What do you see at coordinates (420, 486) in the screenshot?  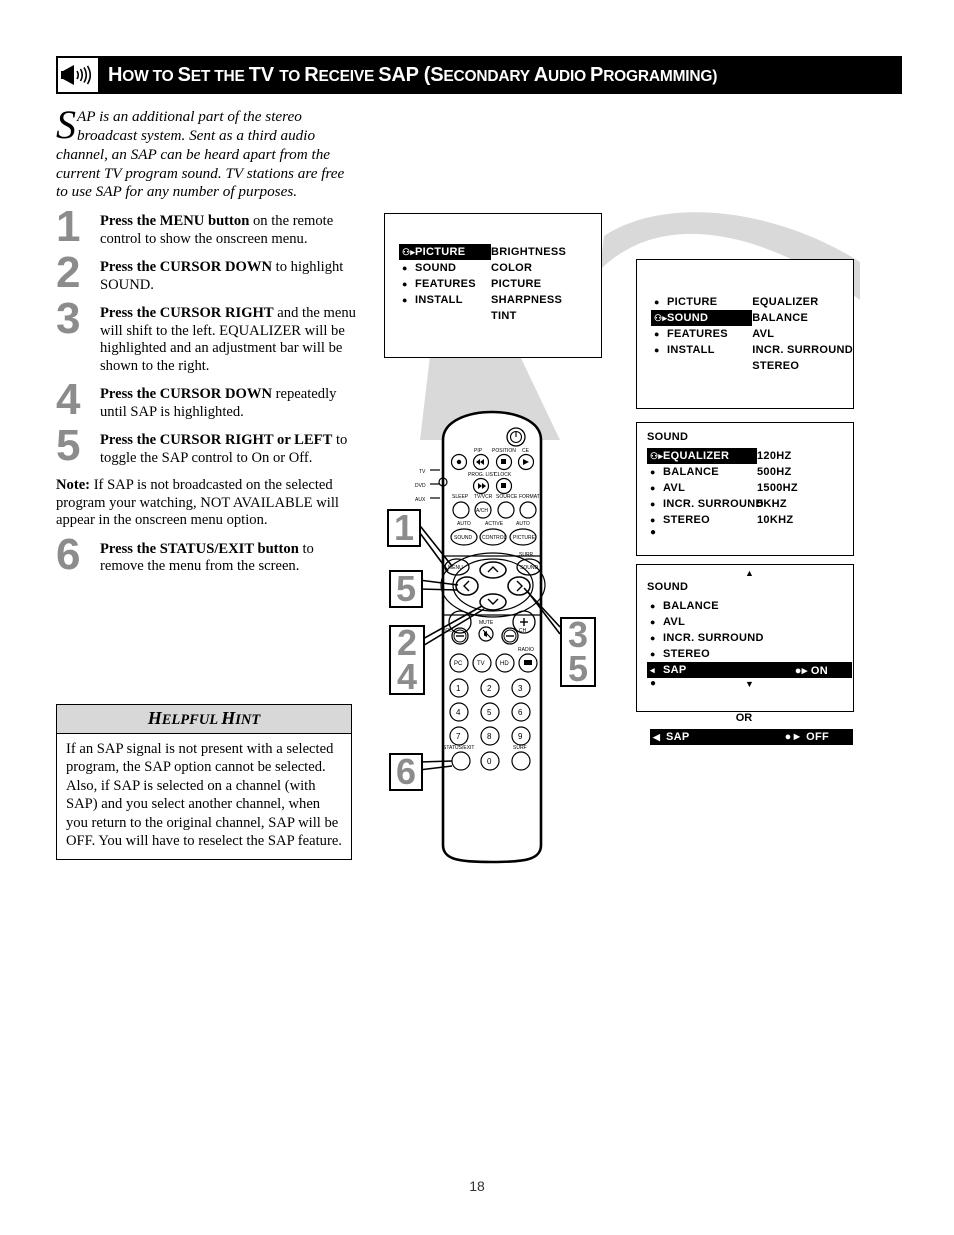 I see `svg-text: DVD` at bounding box center [420, 486].